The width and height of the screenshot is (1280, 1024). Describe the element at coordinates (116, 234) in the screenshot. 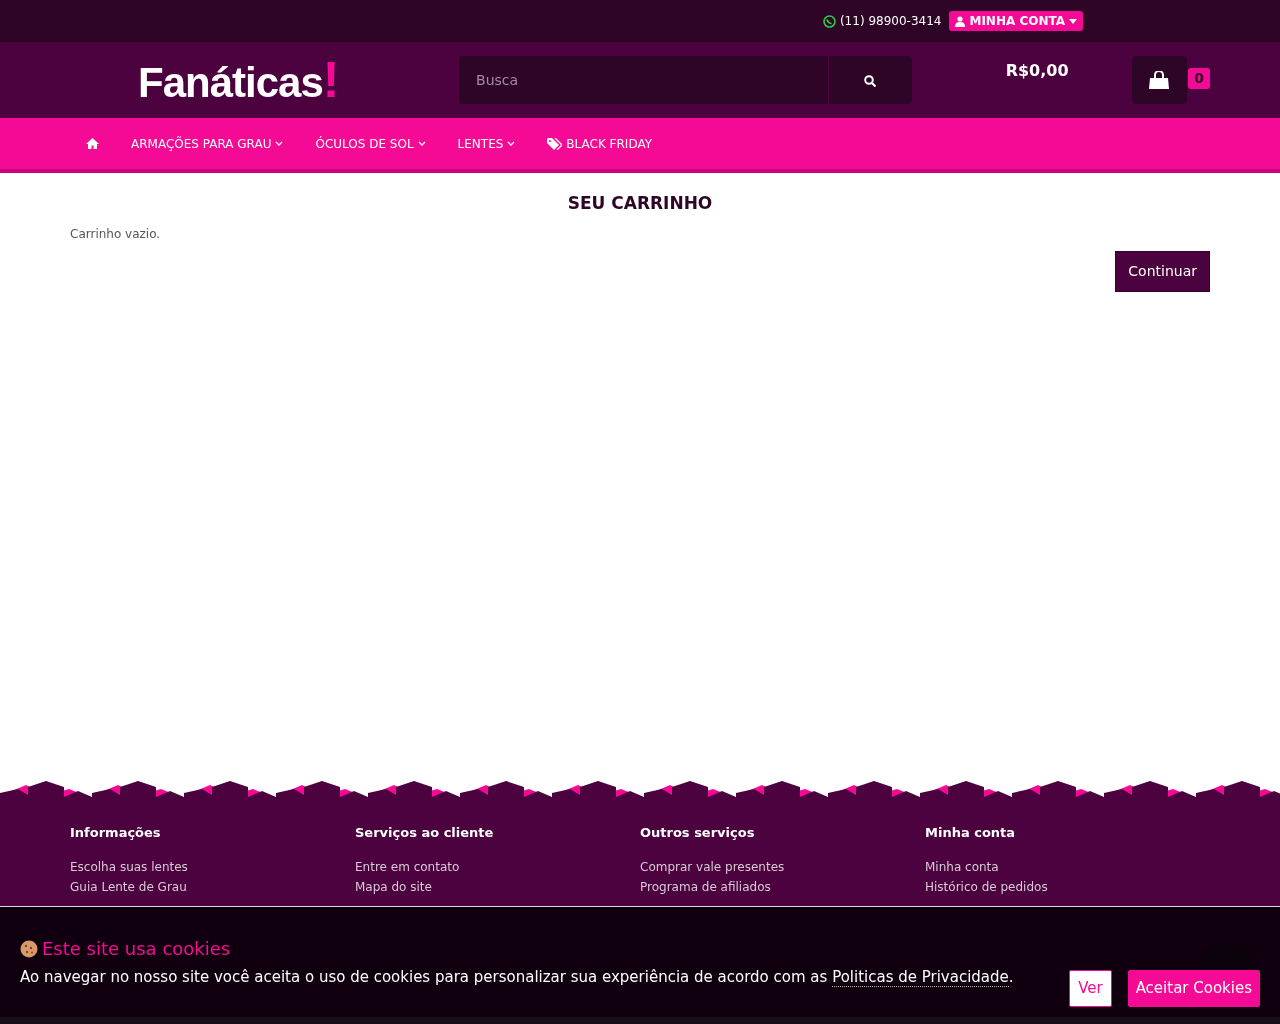

I see `empty-cart-message: Carrinho vazio.` at that location.